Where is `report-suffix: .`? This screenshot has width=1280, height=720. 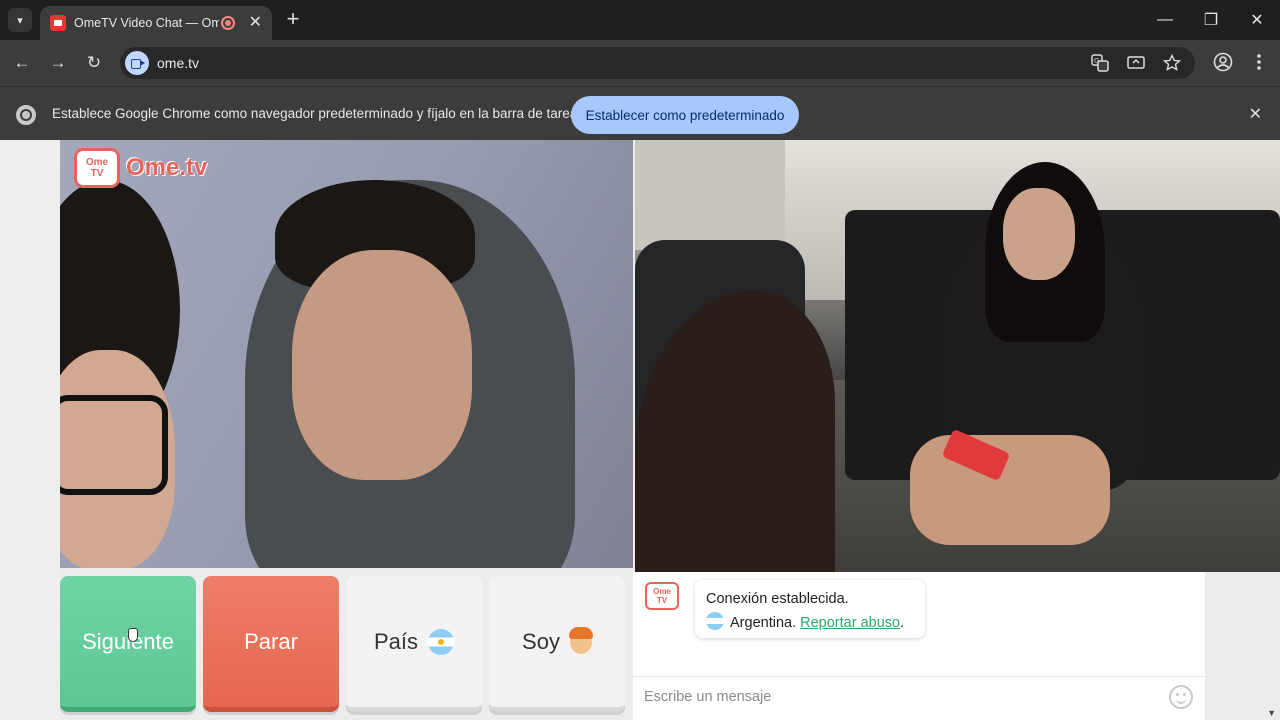 report-suffix: . is located at coordinates (902, 623).